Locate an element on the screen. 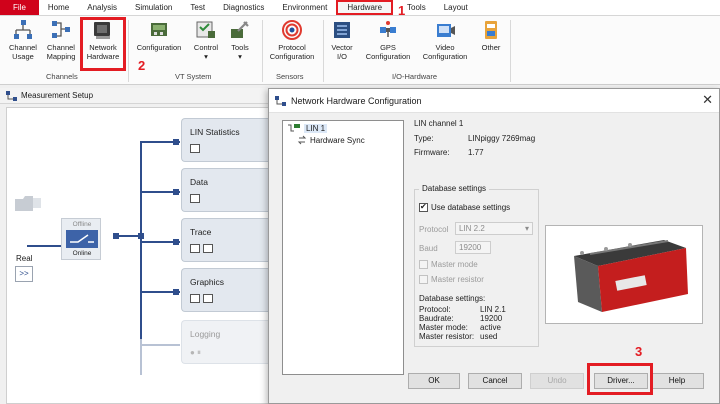 This screenshot has width=720, height=404. protocol-select: LIN 2.2 ▾ is located at coordinates (494, 228).